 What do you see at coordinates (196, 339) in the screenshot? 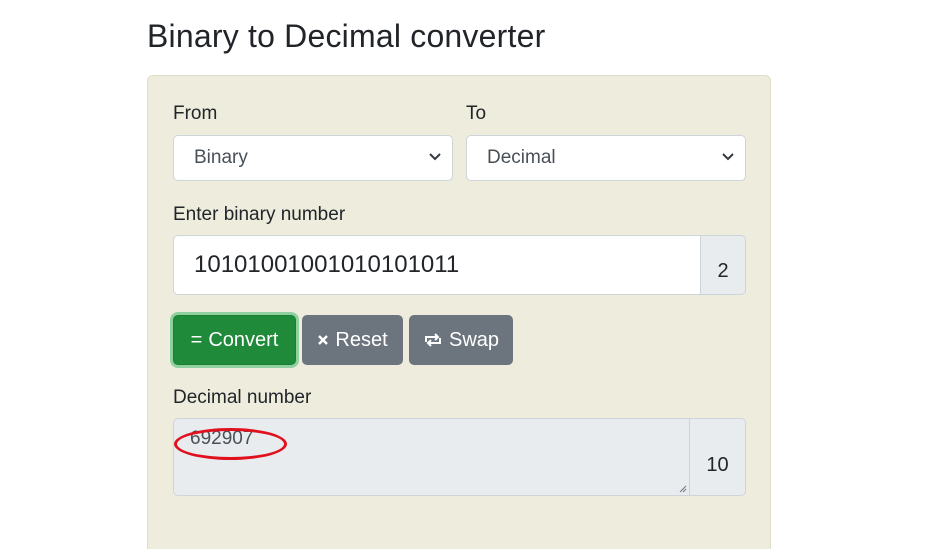
I see `equals-icon: =` at bounding box center [196, 339].